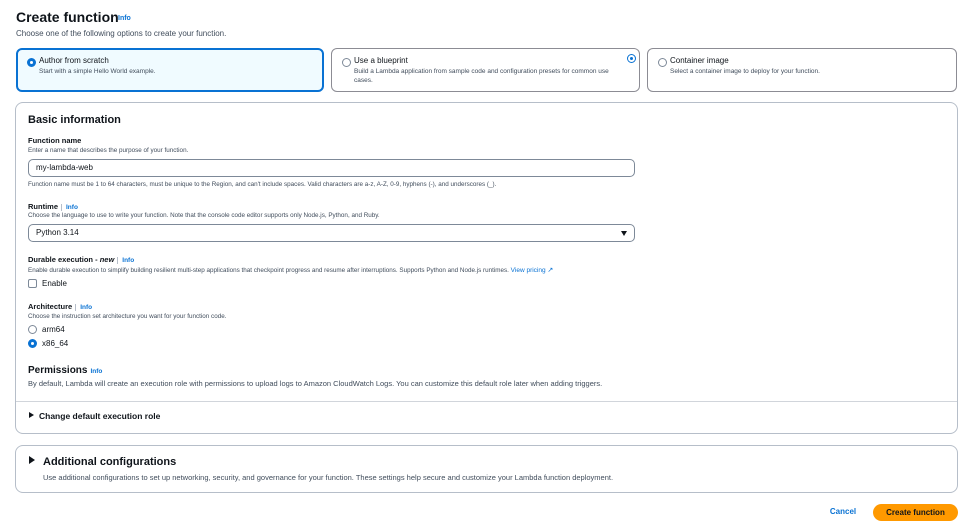 This screenshot has width=974, height=530. What do you see at coordinates (126, 260) in the screenshot?
I see `durable-info-link: Info` at bounding box center [126, 260].